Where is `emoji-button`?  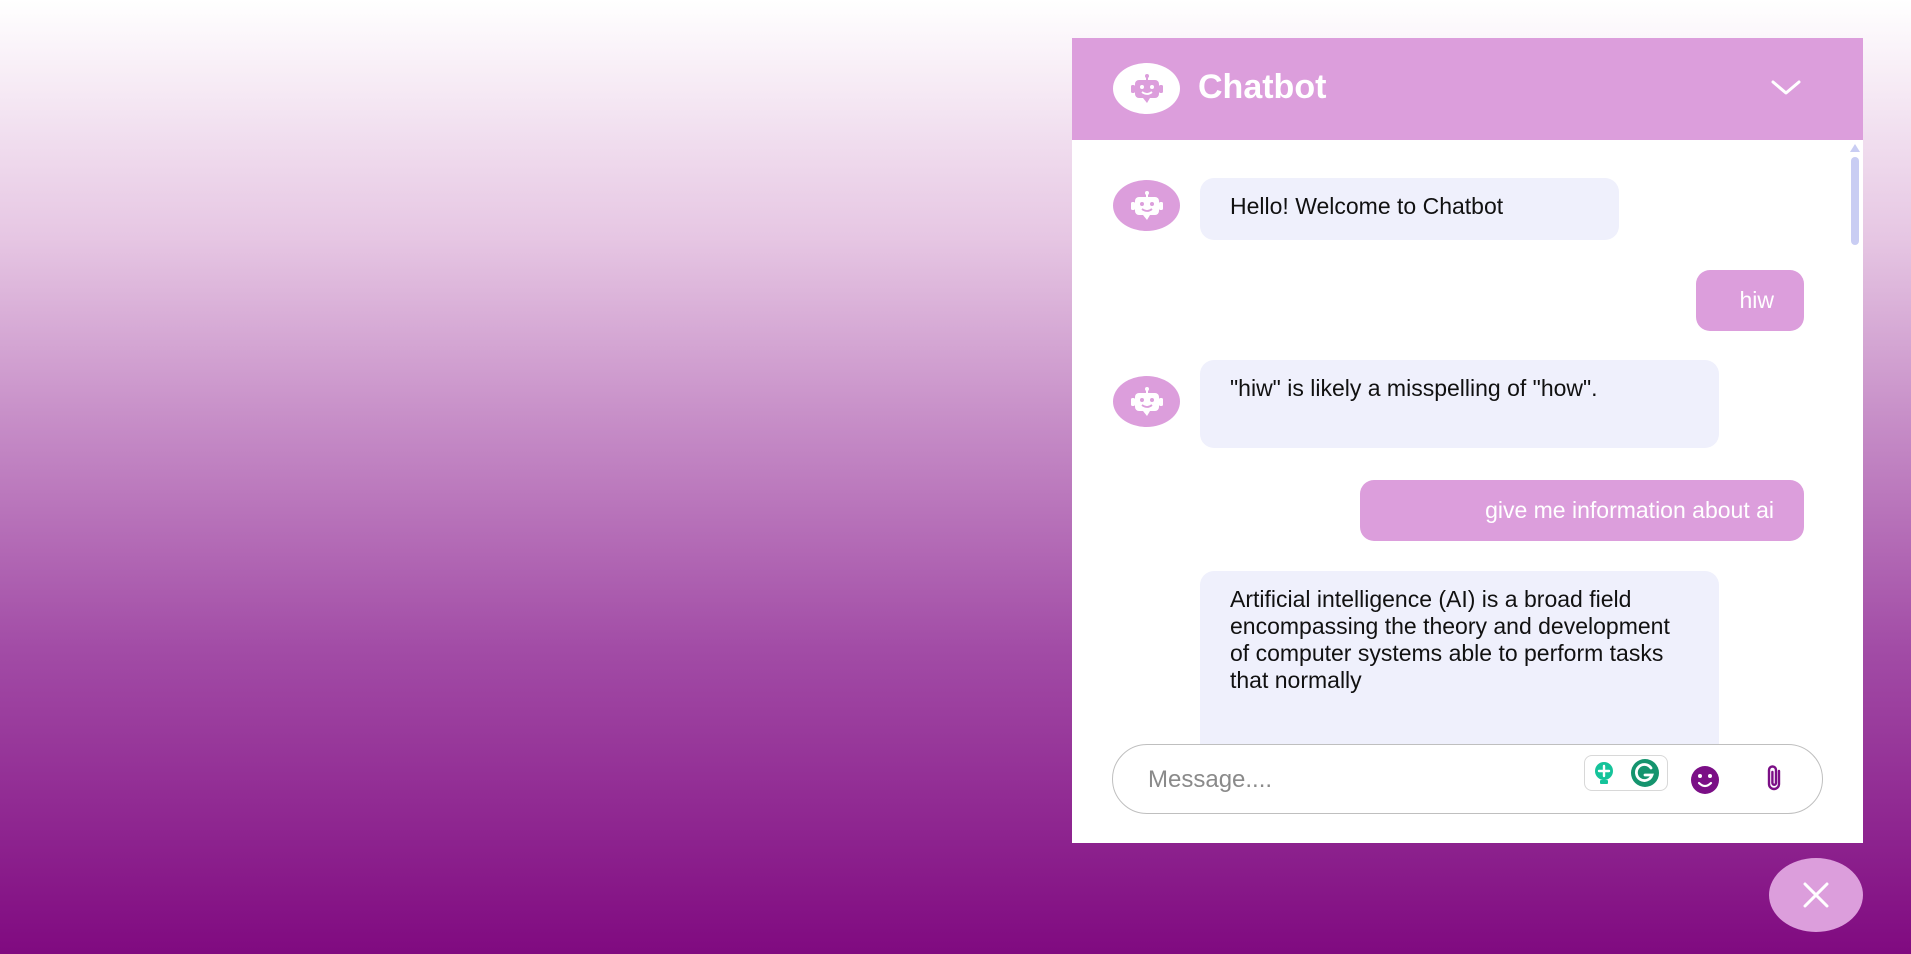 emoji-button is located at coordinates (1705, 780).